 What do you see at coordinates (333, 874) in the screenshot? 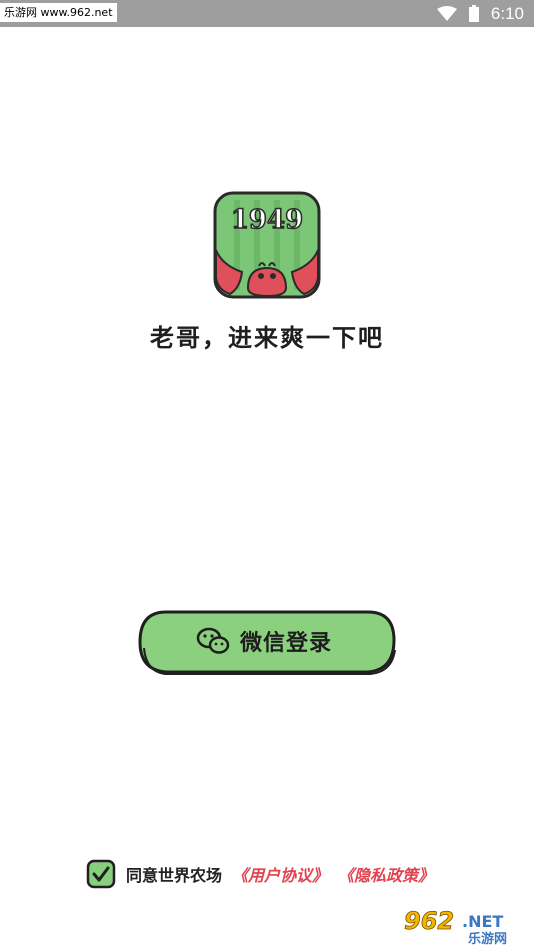
I see `agreement-links: 《用户协议》 《隐私政策》` at bounding box center [333, 874].